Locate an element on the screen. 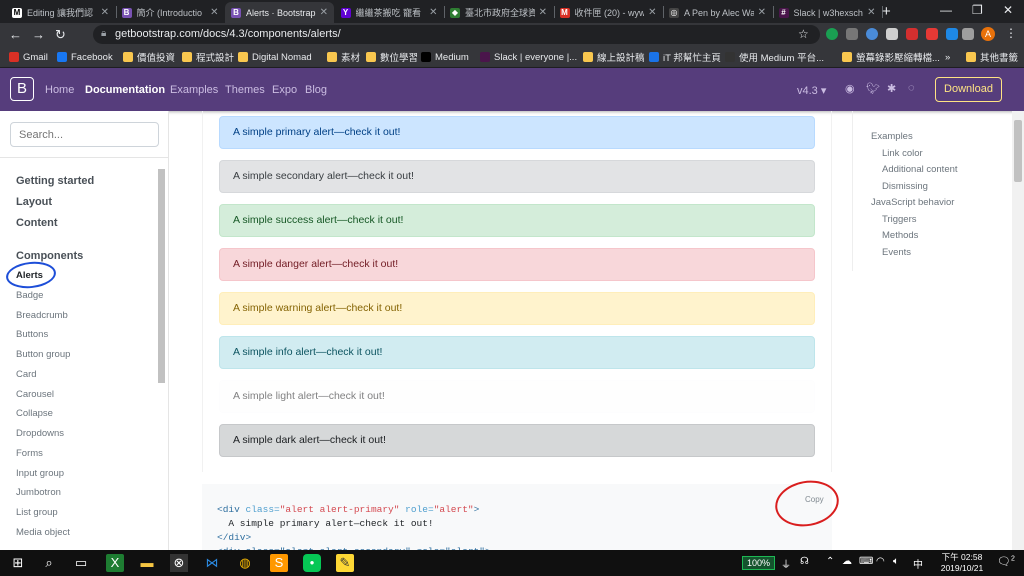 The width and height of the screenshot is (1024, 576). nav-link-themes: Themes is located at coordinates (245, 90).